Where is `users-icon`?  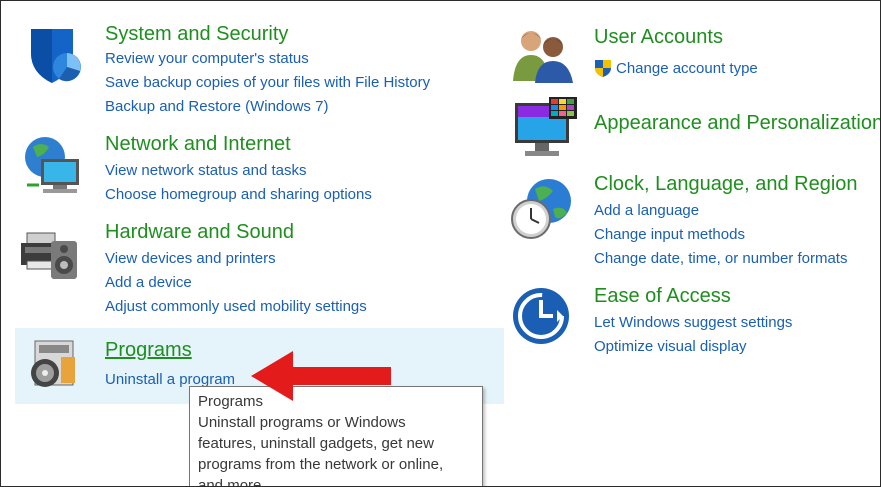 users-icon is located at coordinates (544, 56).